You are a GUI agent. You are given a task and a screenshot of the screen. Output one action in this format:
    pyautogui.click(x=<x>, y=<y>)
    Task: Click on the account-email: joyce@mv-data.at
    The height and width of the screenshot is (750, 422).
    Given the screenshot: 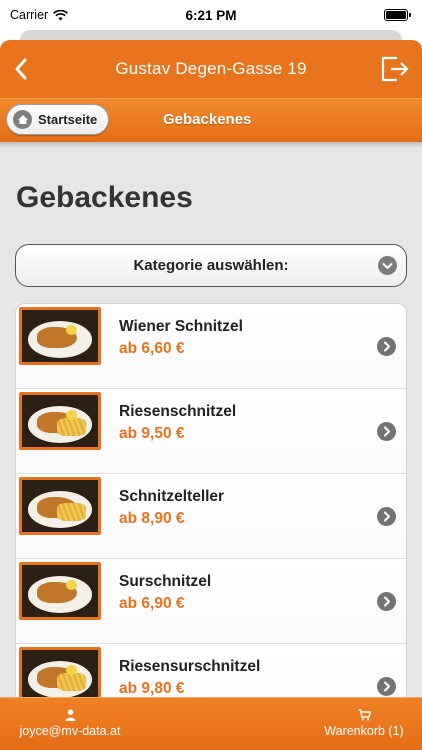 What is the action you would take?
    pyautogui.click(x=70, y=731)
    